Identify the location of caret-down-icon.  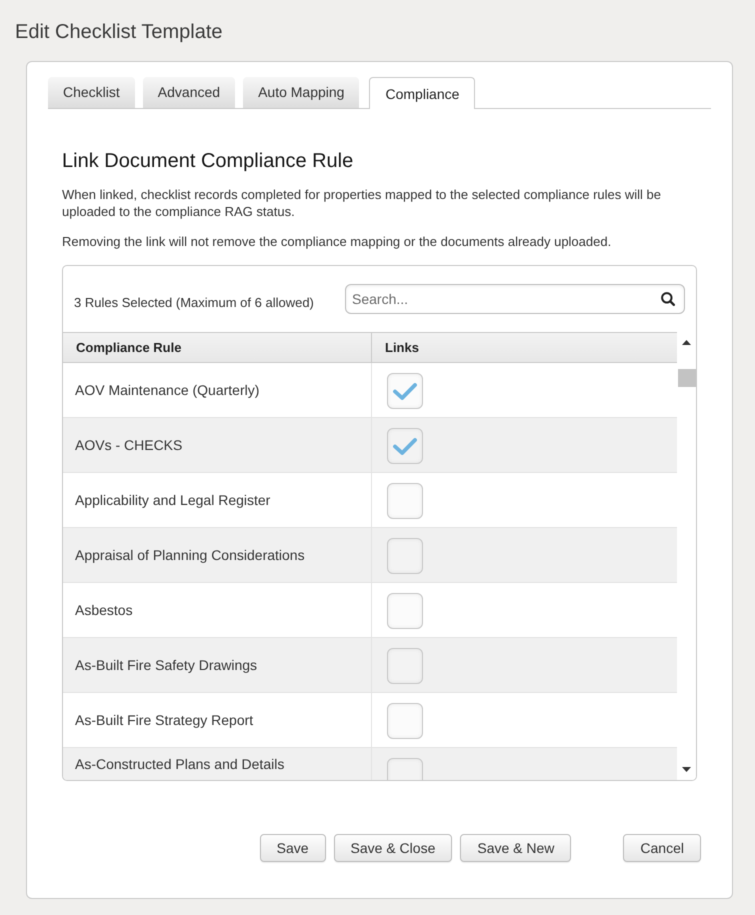
(686, 769).